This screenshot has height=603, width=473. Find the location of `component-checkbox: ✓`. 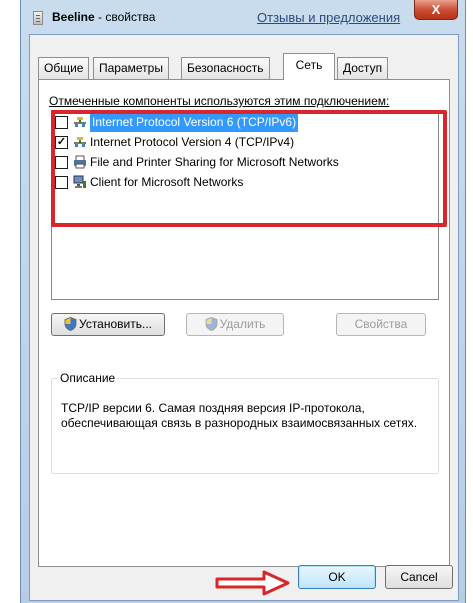

component-checkbox: ✓ is located at coordinates (61, 142).